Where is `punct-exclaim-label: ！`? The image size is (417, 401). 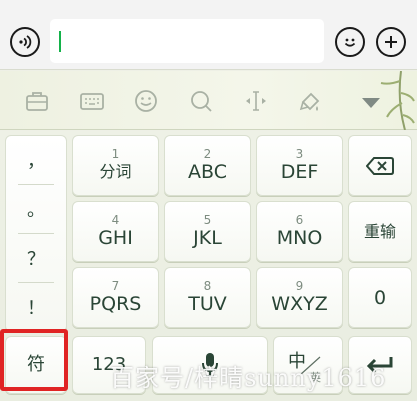 punct-exclaim-label: ！ is located at coordinates (36, 308).